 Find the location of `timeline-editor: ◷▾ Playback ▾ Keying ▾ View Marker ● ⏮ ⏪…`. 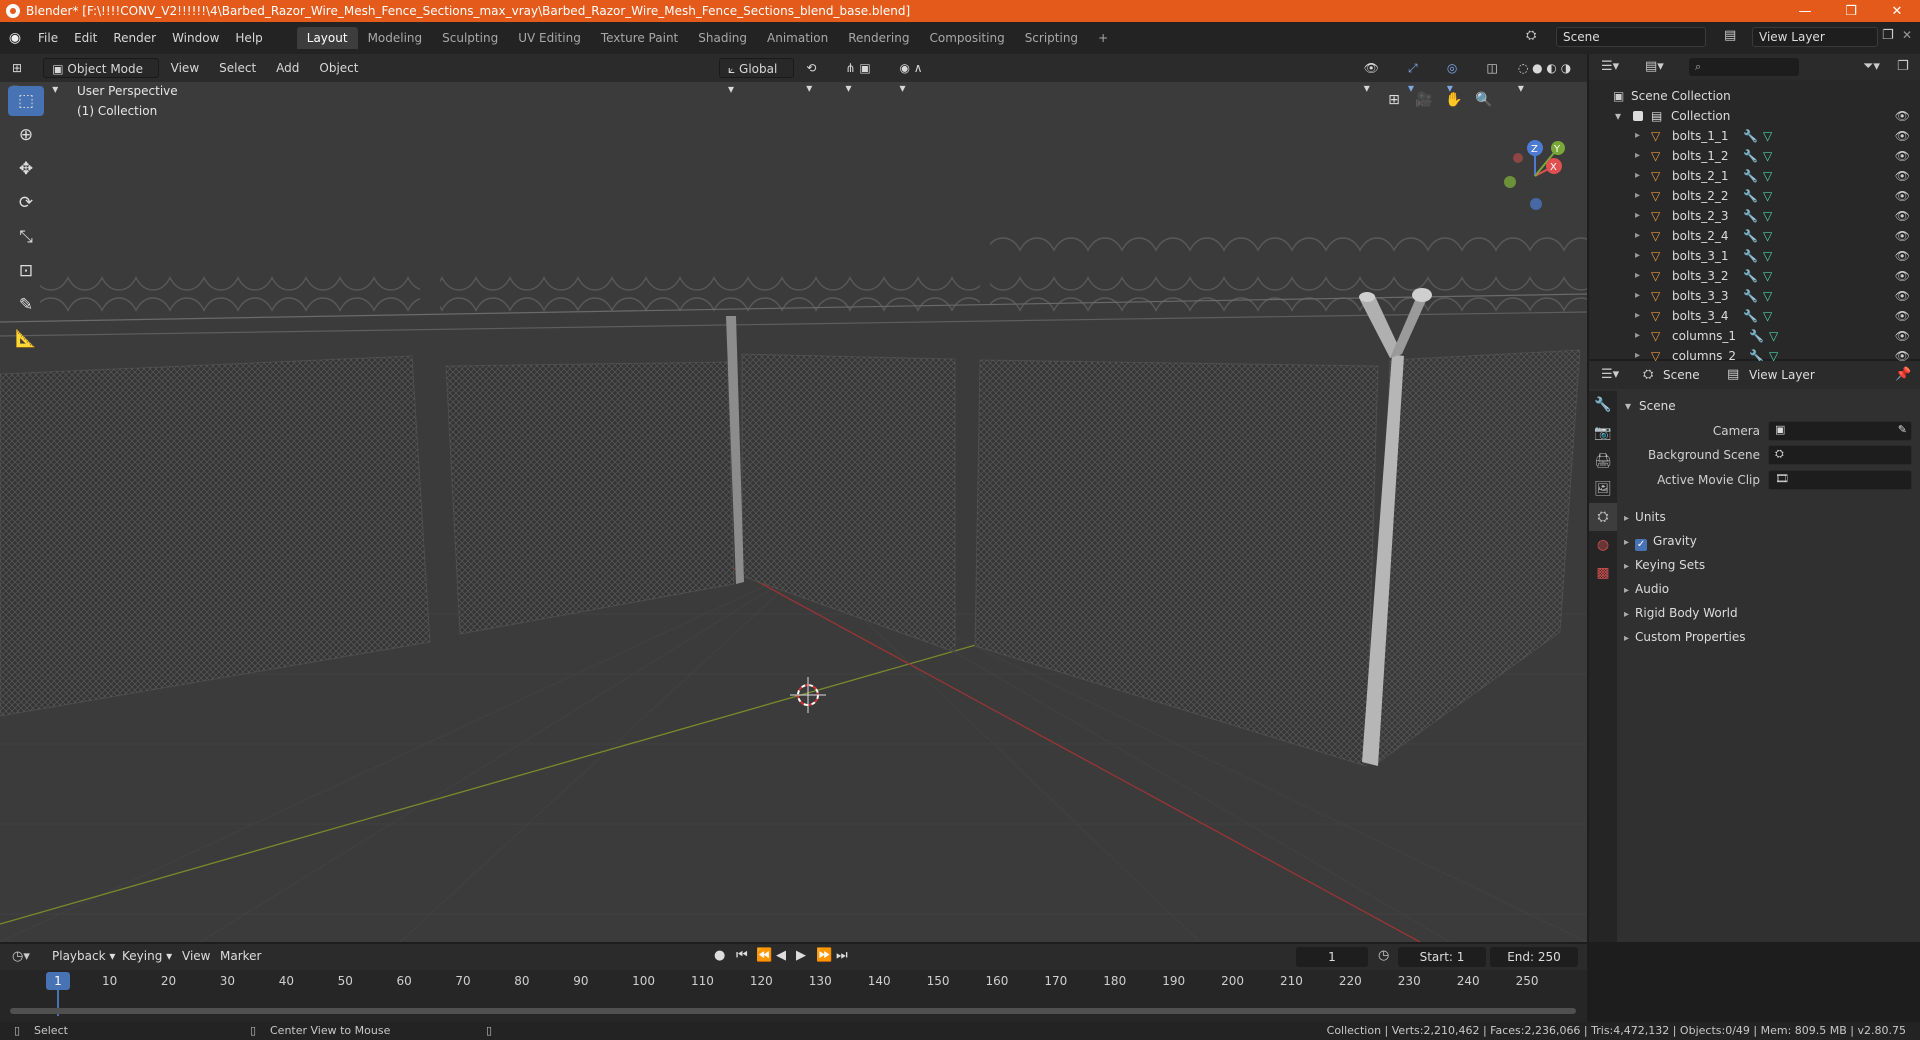

timeline-editor: ◷▾ Playback ▾ Keying ▾ View Marker ● ⏮ ⏪… is located at coordinates (793, 983).